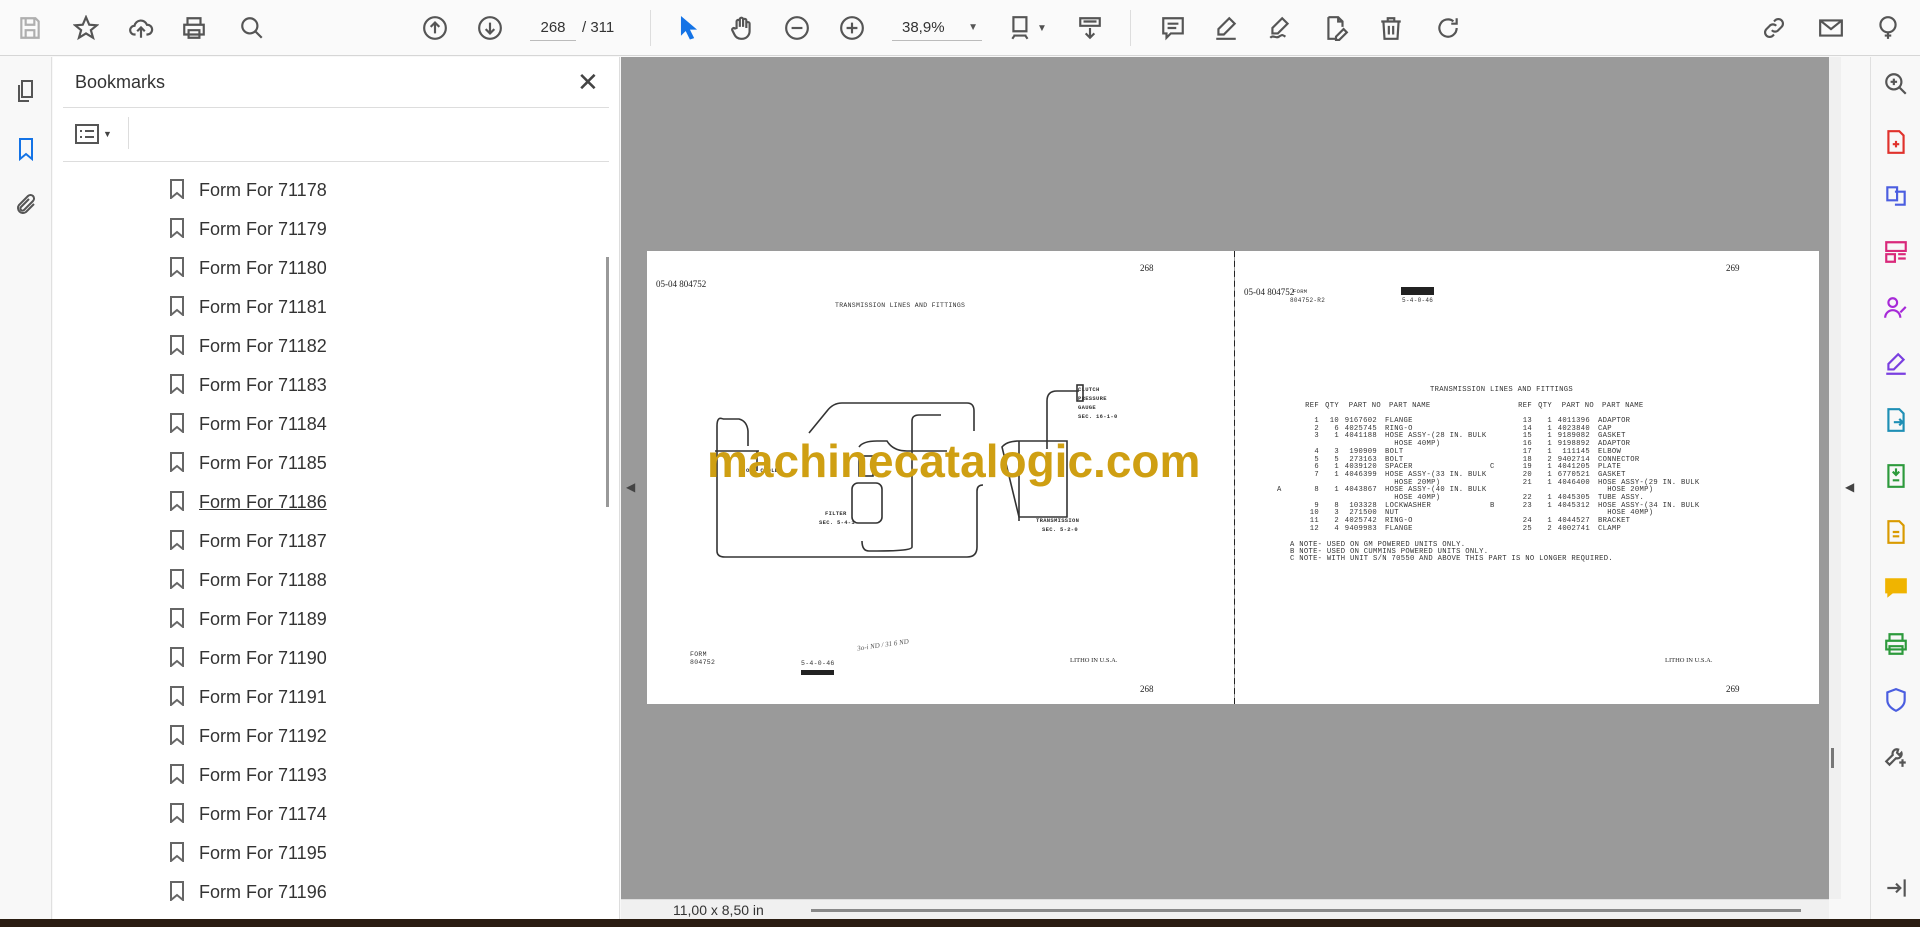 Image resolution: width=1920 pixels, height=927 pixels. Describe the element at coordinates (348, 190) in the screenshot. I see `bookmark-item: Form For 71178` at that location.